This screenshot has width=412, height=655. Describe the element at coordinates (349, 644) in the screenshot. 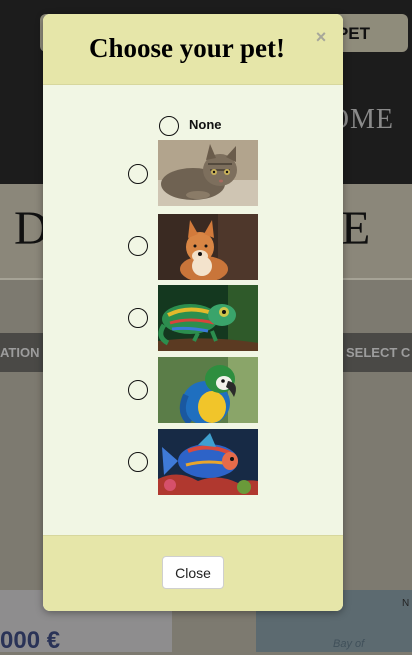

I see `map-label: Bay of` at that location.